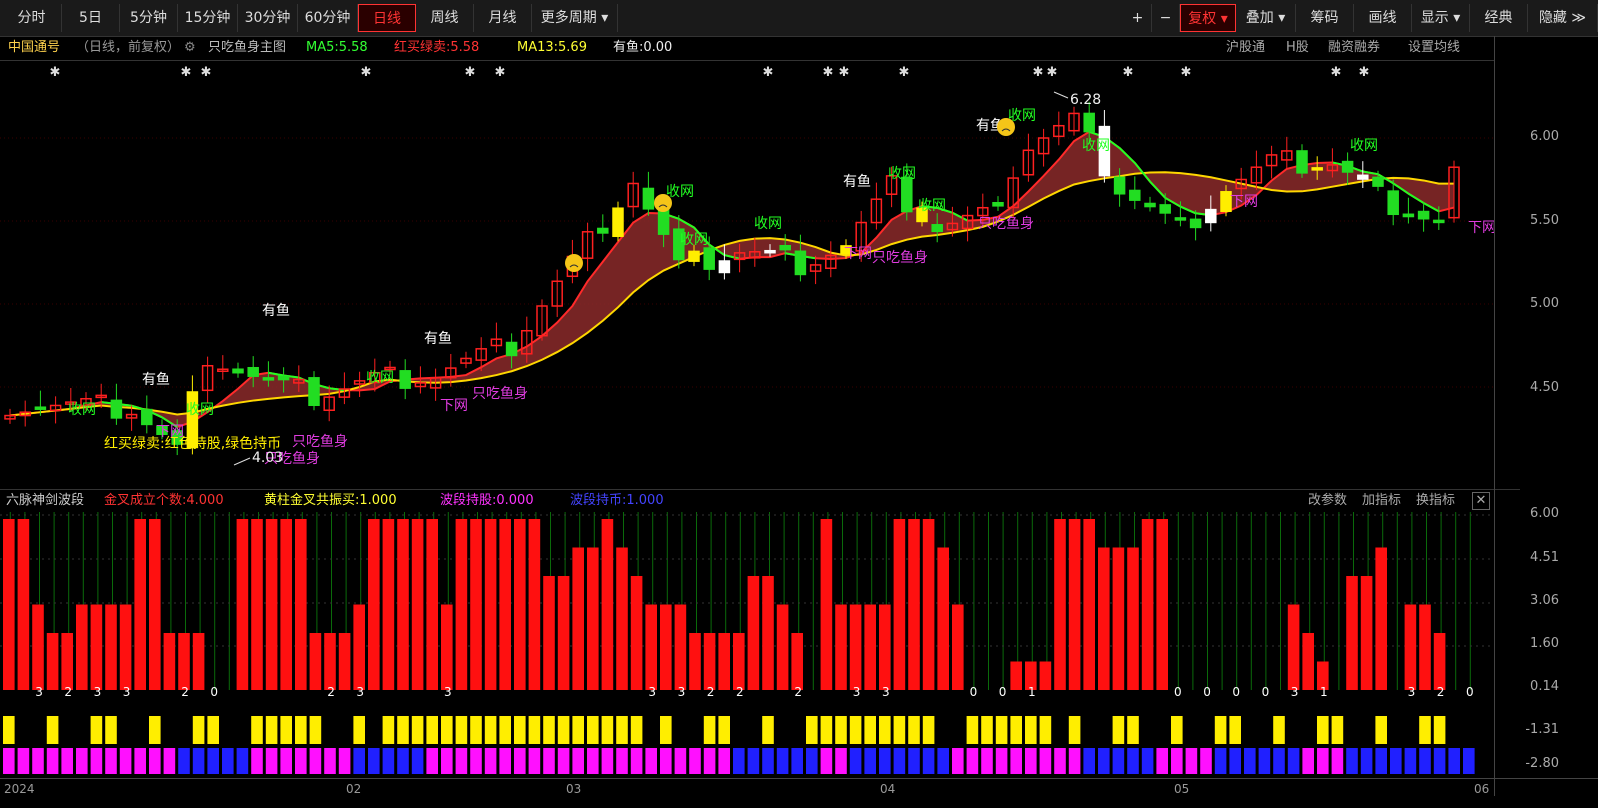  Describe the element at coordinates (164, 500) in the screenshot. I see `golden-count: 金叉成立个数:4.000` at that location.